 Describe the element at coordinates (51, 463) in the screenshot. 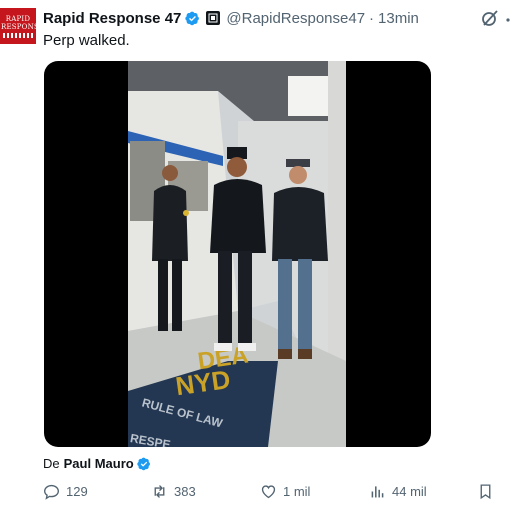

I see `attribution-prefix: De` at that location.